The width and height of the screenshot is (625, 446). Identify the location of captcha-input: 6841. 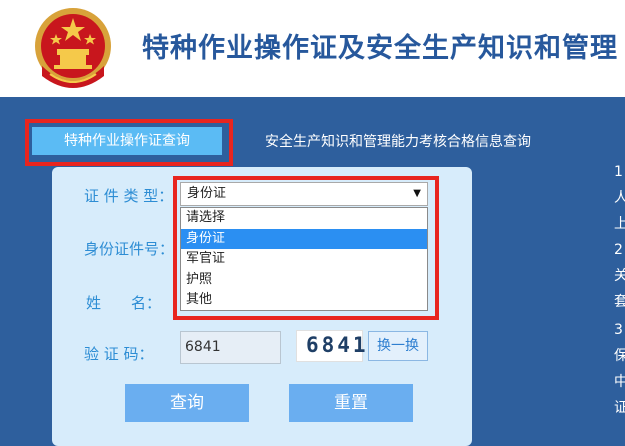
(230, 347).